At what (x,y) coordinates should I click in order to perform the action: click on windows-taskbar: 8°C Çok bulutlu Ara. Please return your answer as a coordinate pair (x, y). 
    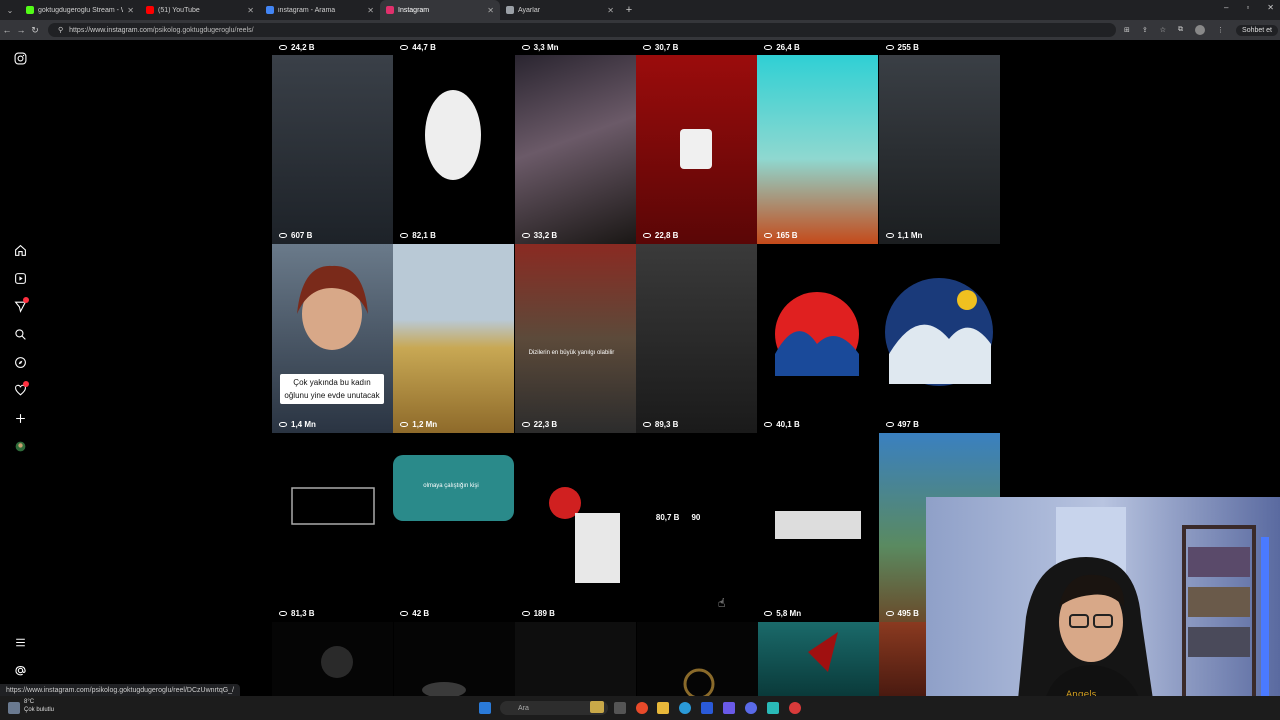
    Looking at the image, I should click on (640, 708).